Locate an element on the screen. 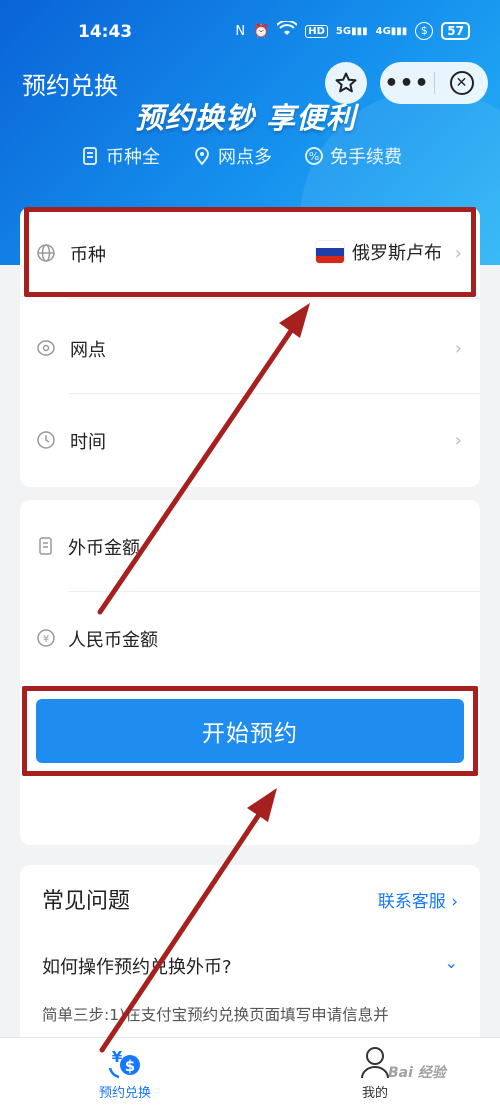 The height and width of the screenshot is (1111, 500). faq-question: 如何操作预约兑换外币? is located at coordinates (137, 966).